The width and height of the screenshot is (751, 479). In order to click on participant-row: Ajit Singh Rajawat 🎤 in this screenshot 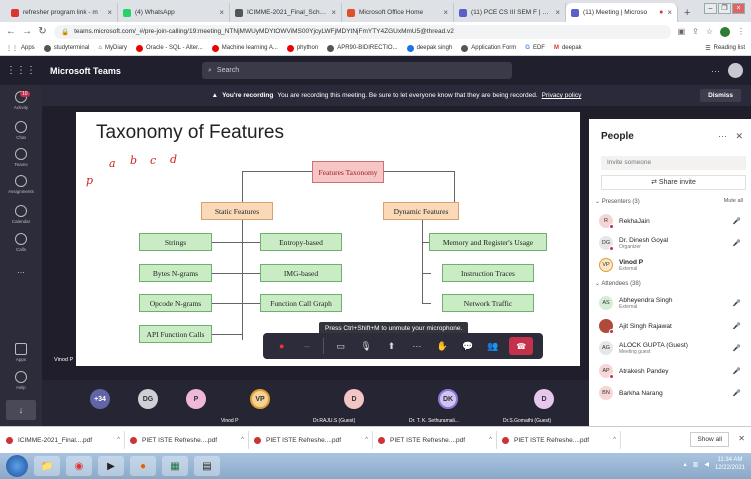, I will do `click(674, 326)`.